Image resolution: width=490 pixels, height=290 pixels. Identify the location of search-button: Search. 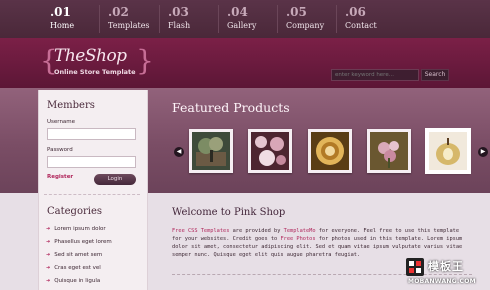
(435, 75).